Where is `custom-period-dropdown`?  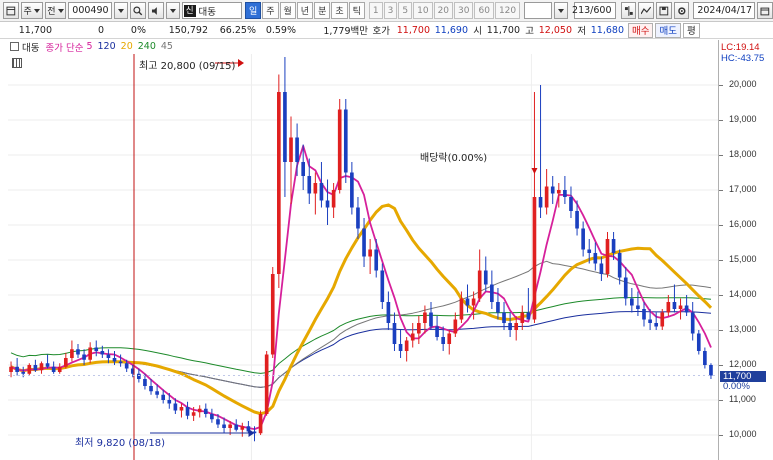
custom-period-dropdown is located at coordinates (560, 10).